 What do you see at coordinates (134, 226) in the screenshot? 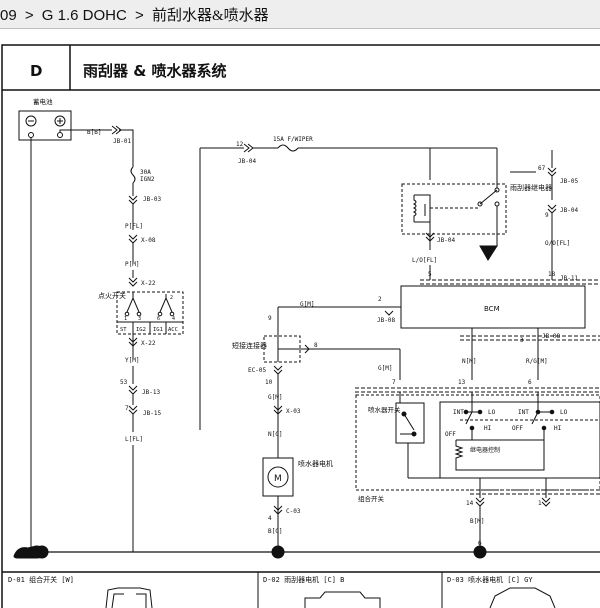
I see `svg-text: P[FL]` at bounding box center [134, 226].